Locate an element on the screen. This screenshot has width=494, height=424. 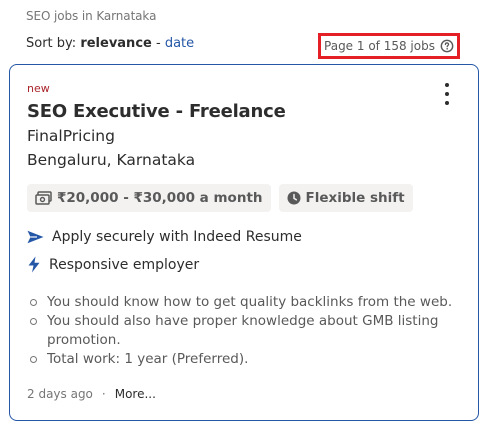
page-count-text: Page 1 of 158 jobs is located at coordinates (379, 46).